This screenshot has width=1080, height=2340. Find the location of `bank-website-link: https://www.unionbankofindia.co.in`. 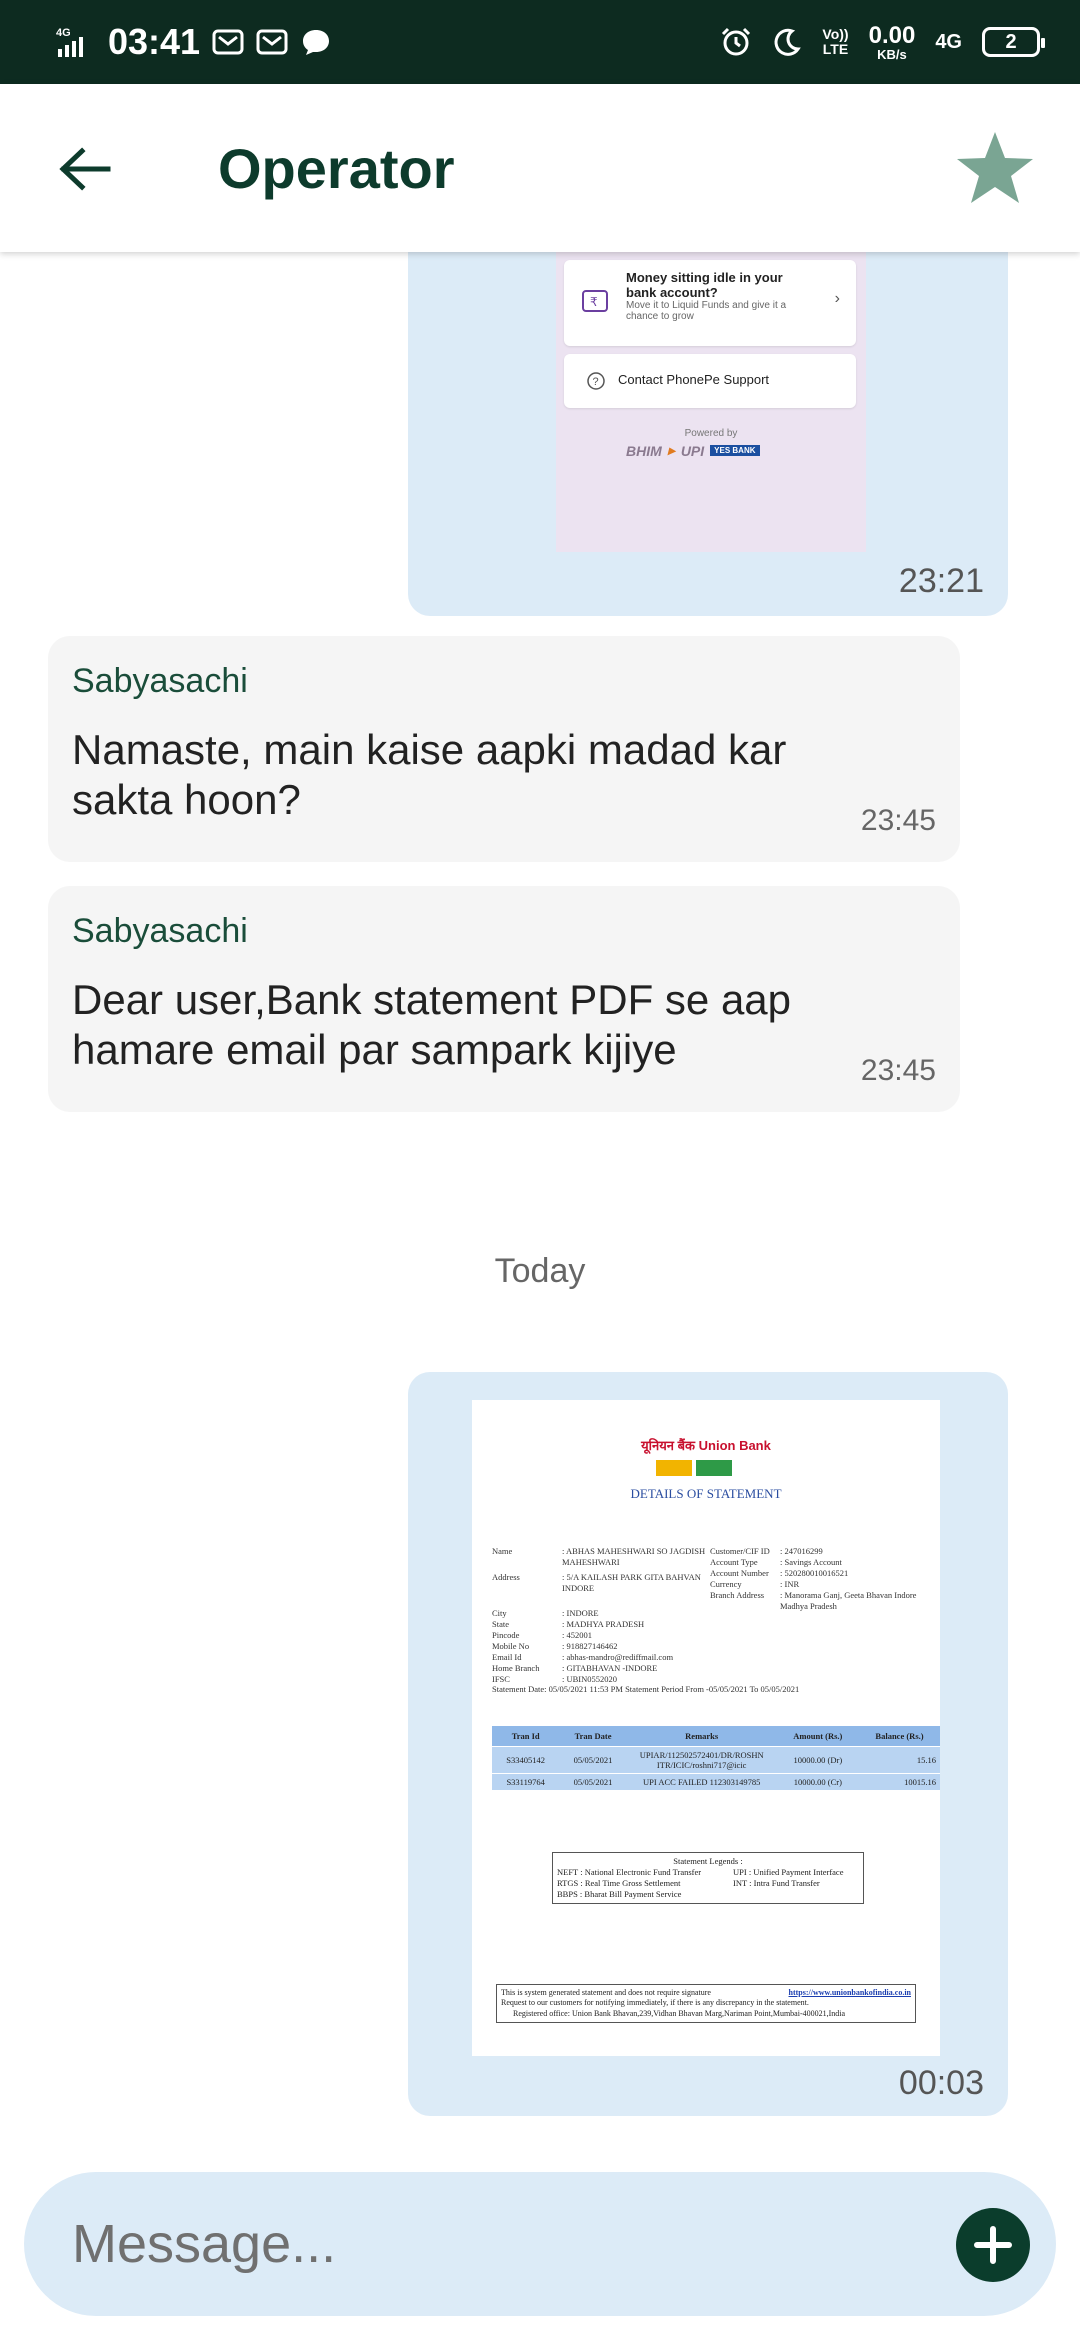

bank-website-link: https://www.unionbankofindia.co.in is located at coordinates (850, 1992).